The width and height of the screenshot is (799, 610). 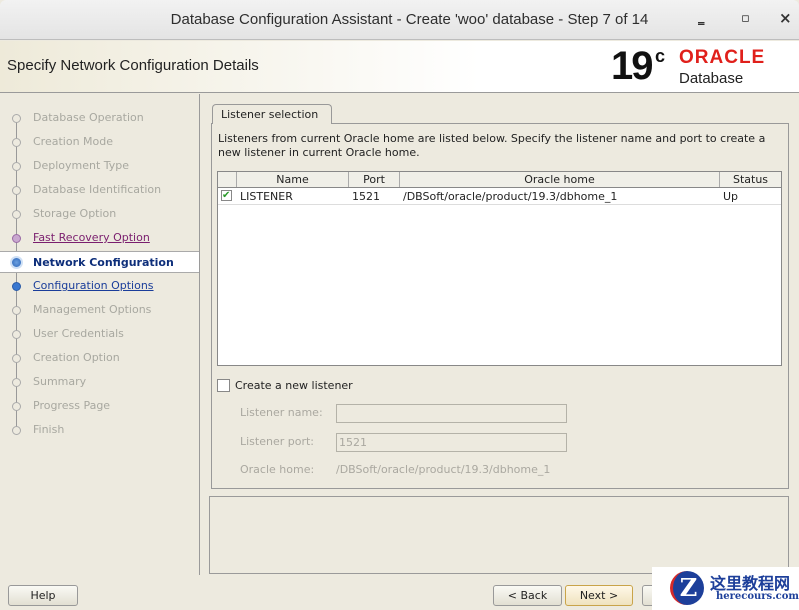 I want to click on table-header: Name Port Oracle home Status, so click(x=499, y=180).